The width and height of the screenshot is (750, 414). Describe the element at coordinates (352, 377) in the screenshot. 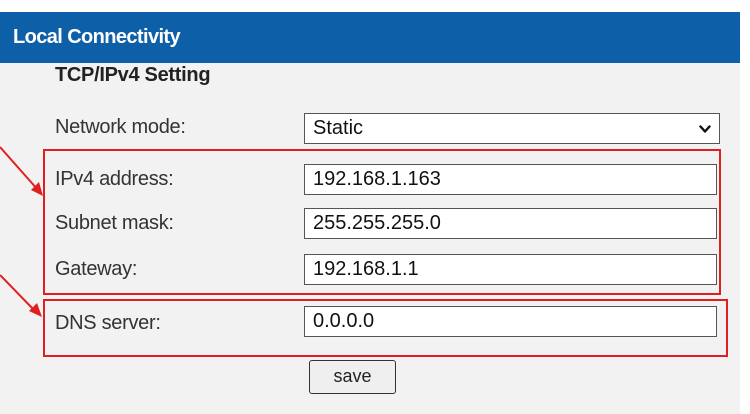

I see `save-button: save` at that location.